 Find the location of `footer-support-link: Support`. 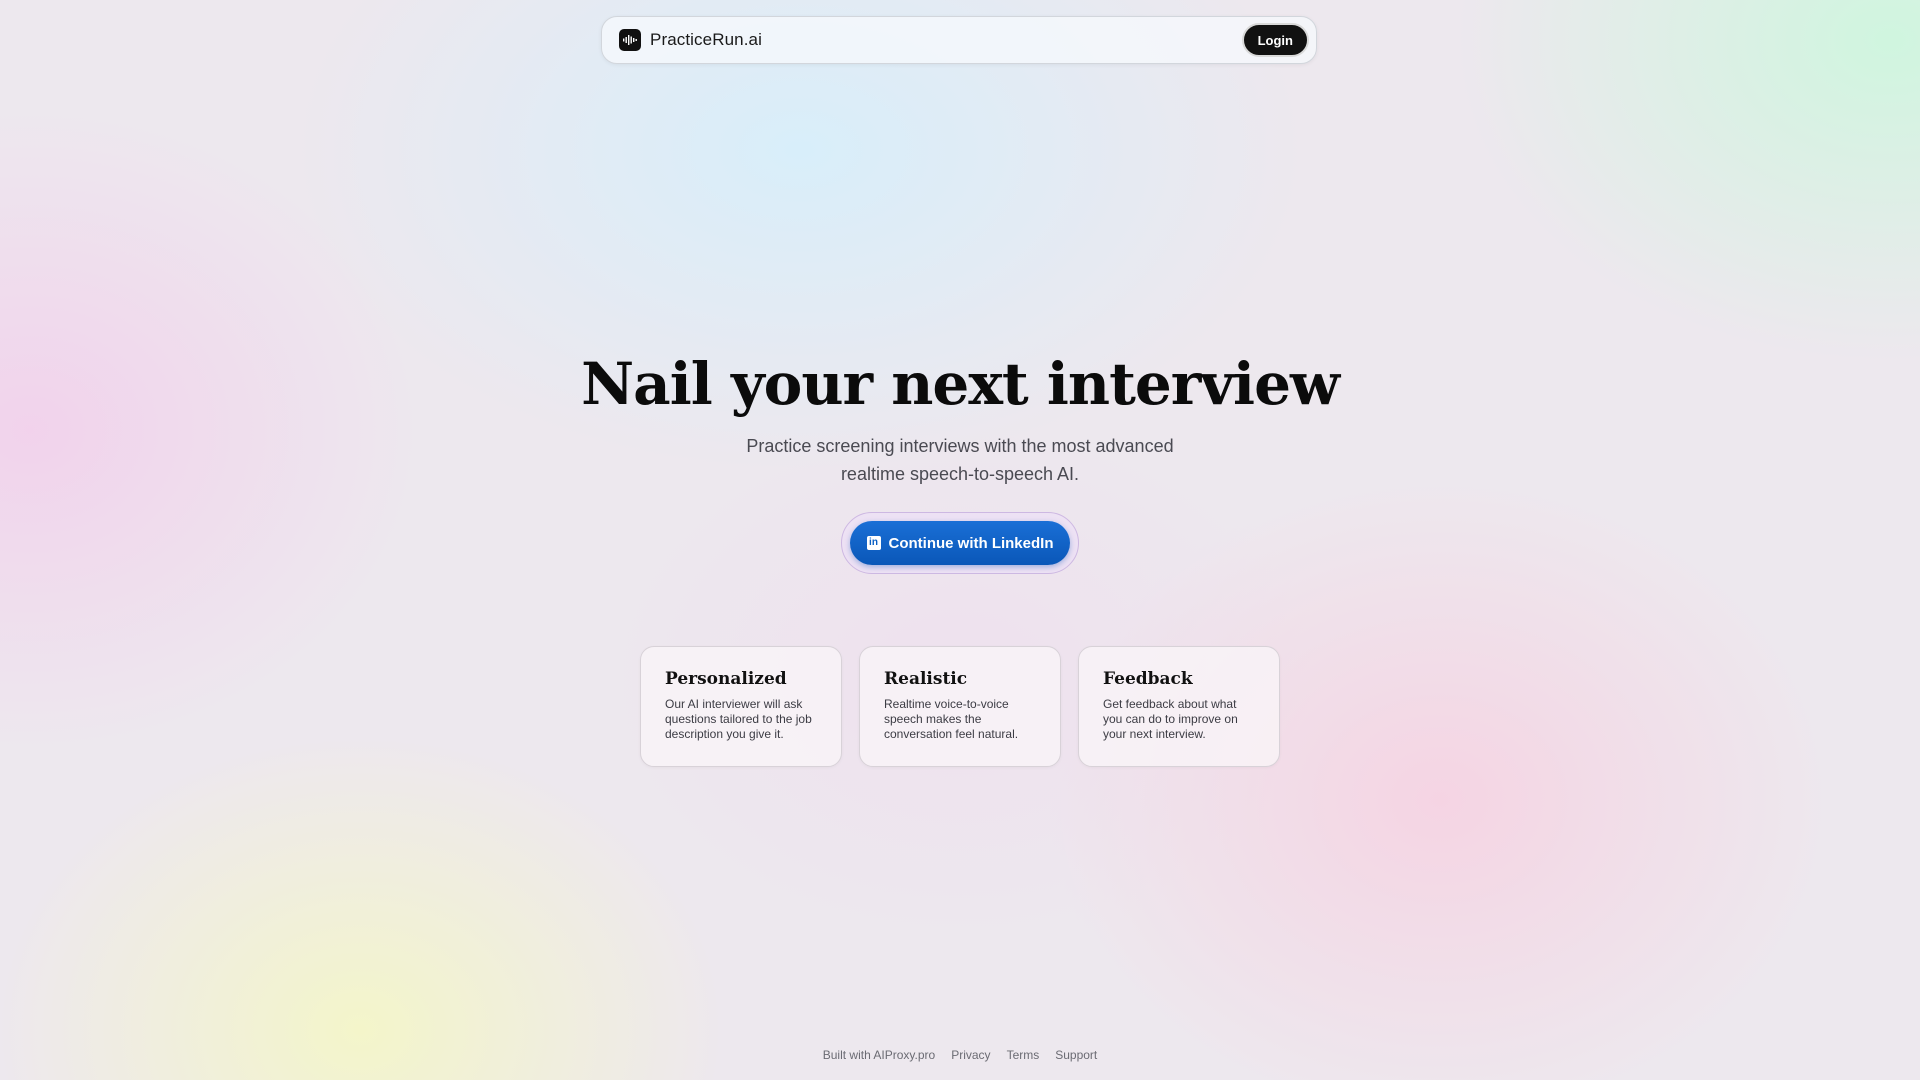

footer-support-link: Support is located at coordinates (1076, 1055).